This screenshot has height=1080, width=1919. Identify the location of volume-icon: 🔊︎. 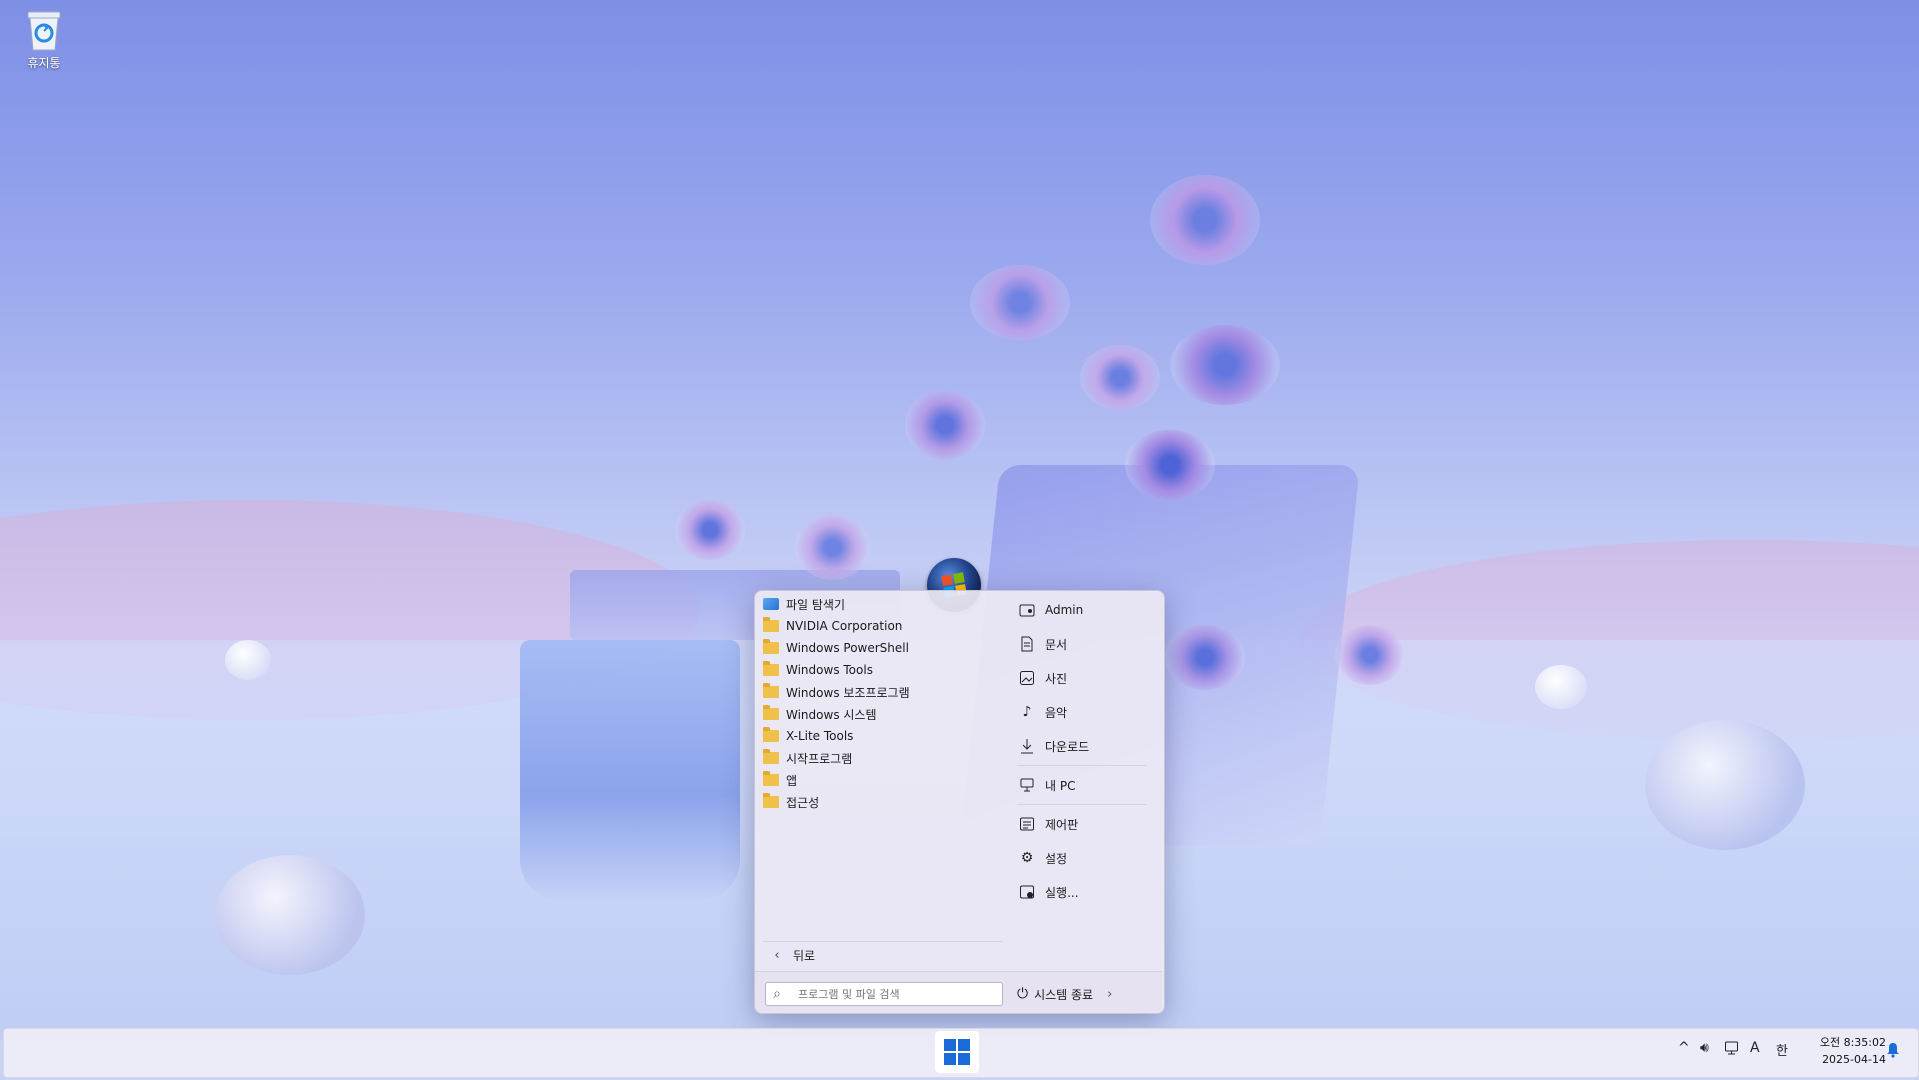
(1704, 1048).